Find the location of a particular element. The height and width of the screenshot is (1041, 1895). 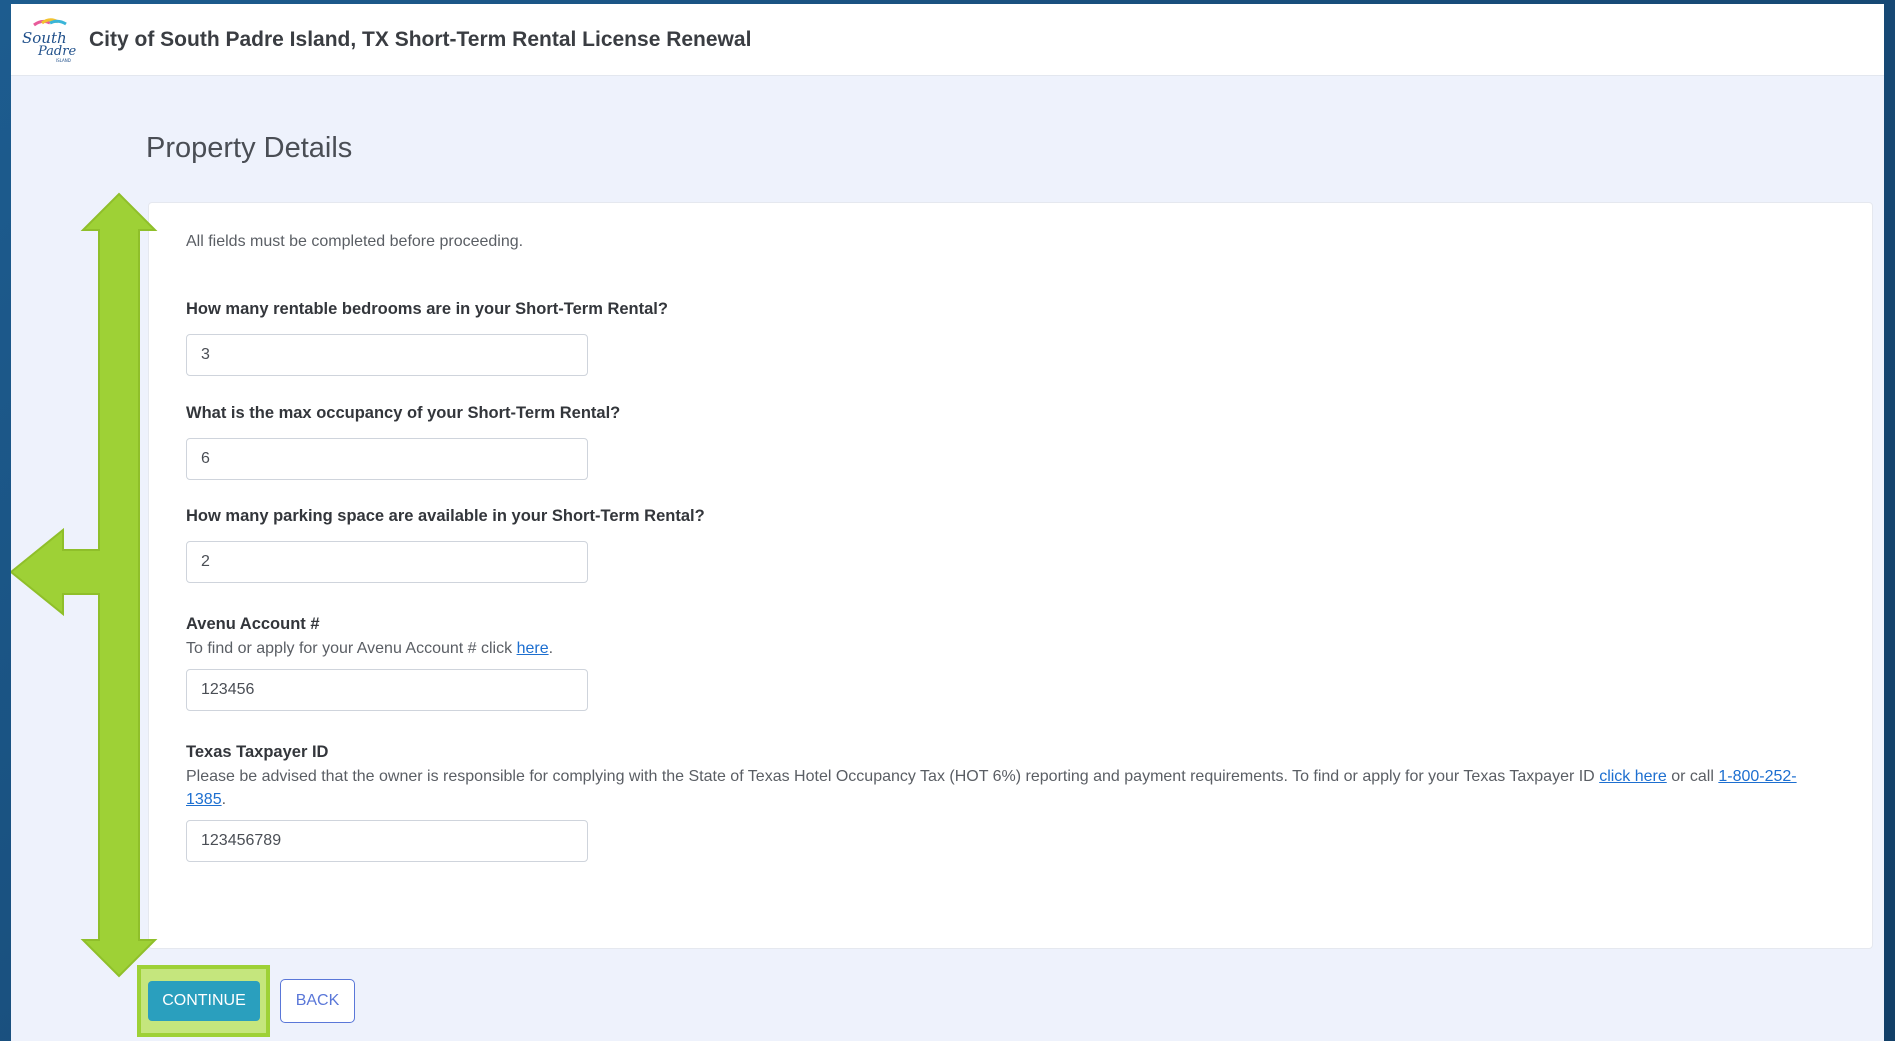

bedrooms-input is located at coordinates (387, 355).